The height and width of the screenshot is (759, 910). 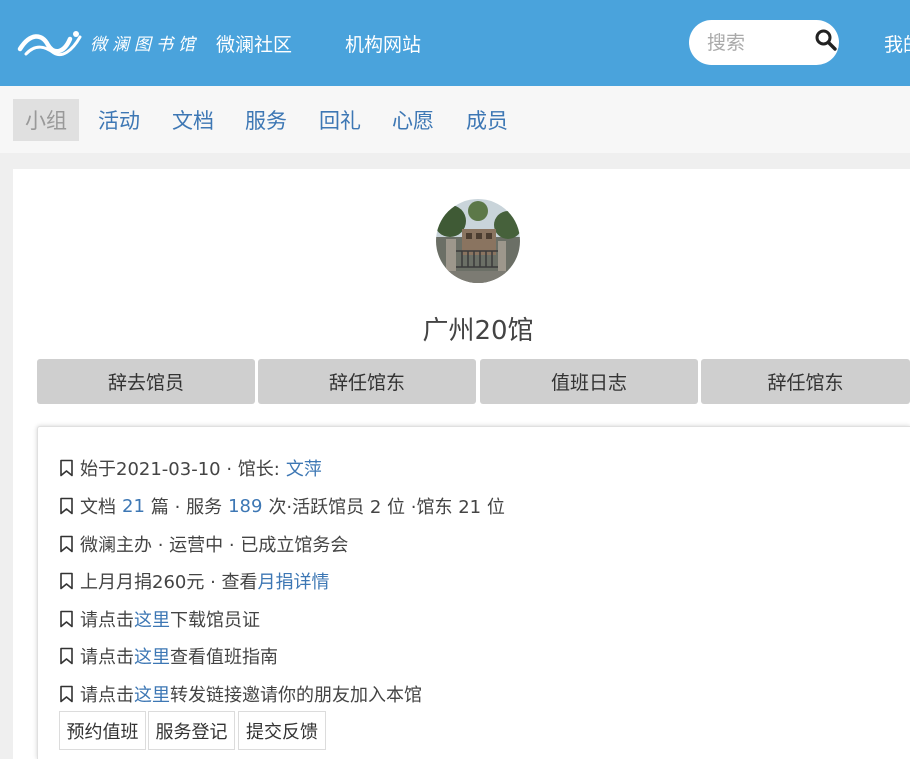 What do you see at coordinates (487, 120) in the screenshot?
I see `tab-members: 成员` at bounding box center [487, 120].